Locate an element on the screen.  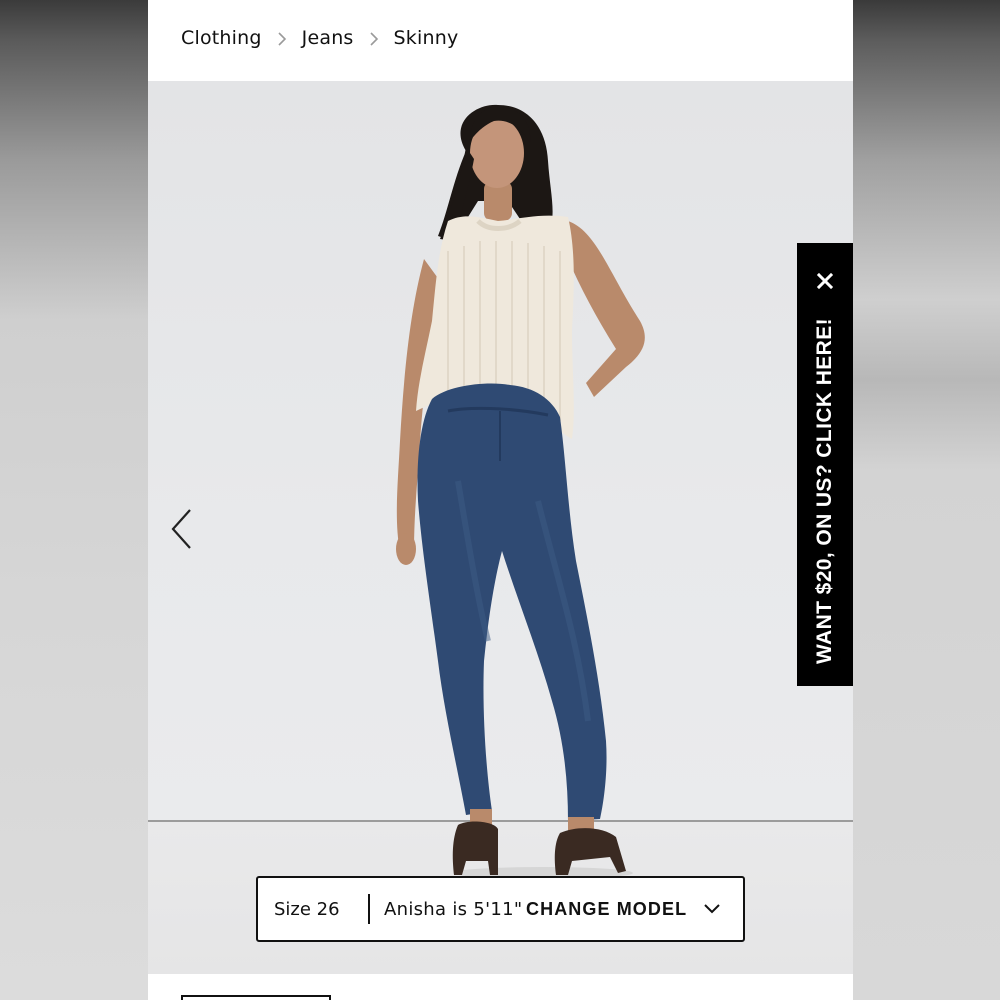
change-model-button: CHANGE MODEL is located at coordinates (623, 909).